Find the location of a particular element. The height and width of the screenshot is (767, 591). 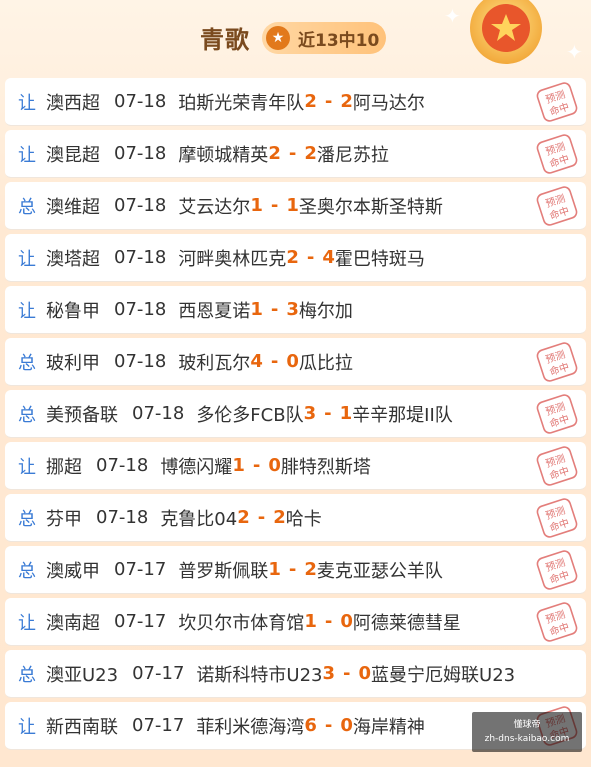

league-name: 美预备联 is located at coordinates (82, 415).